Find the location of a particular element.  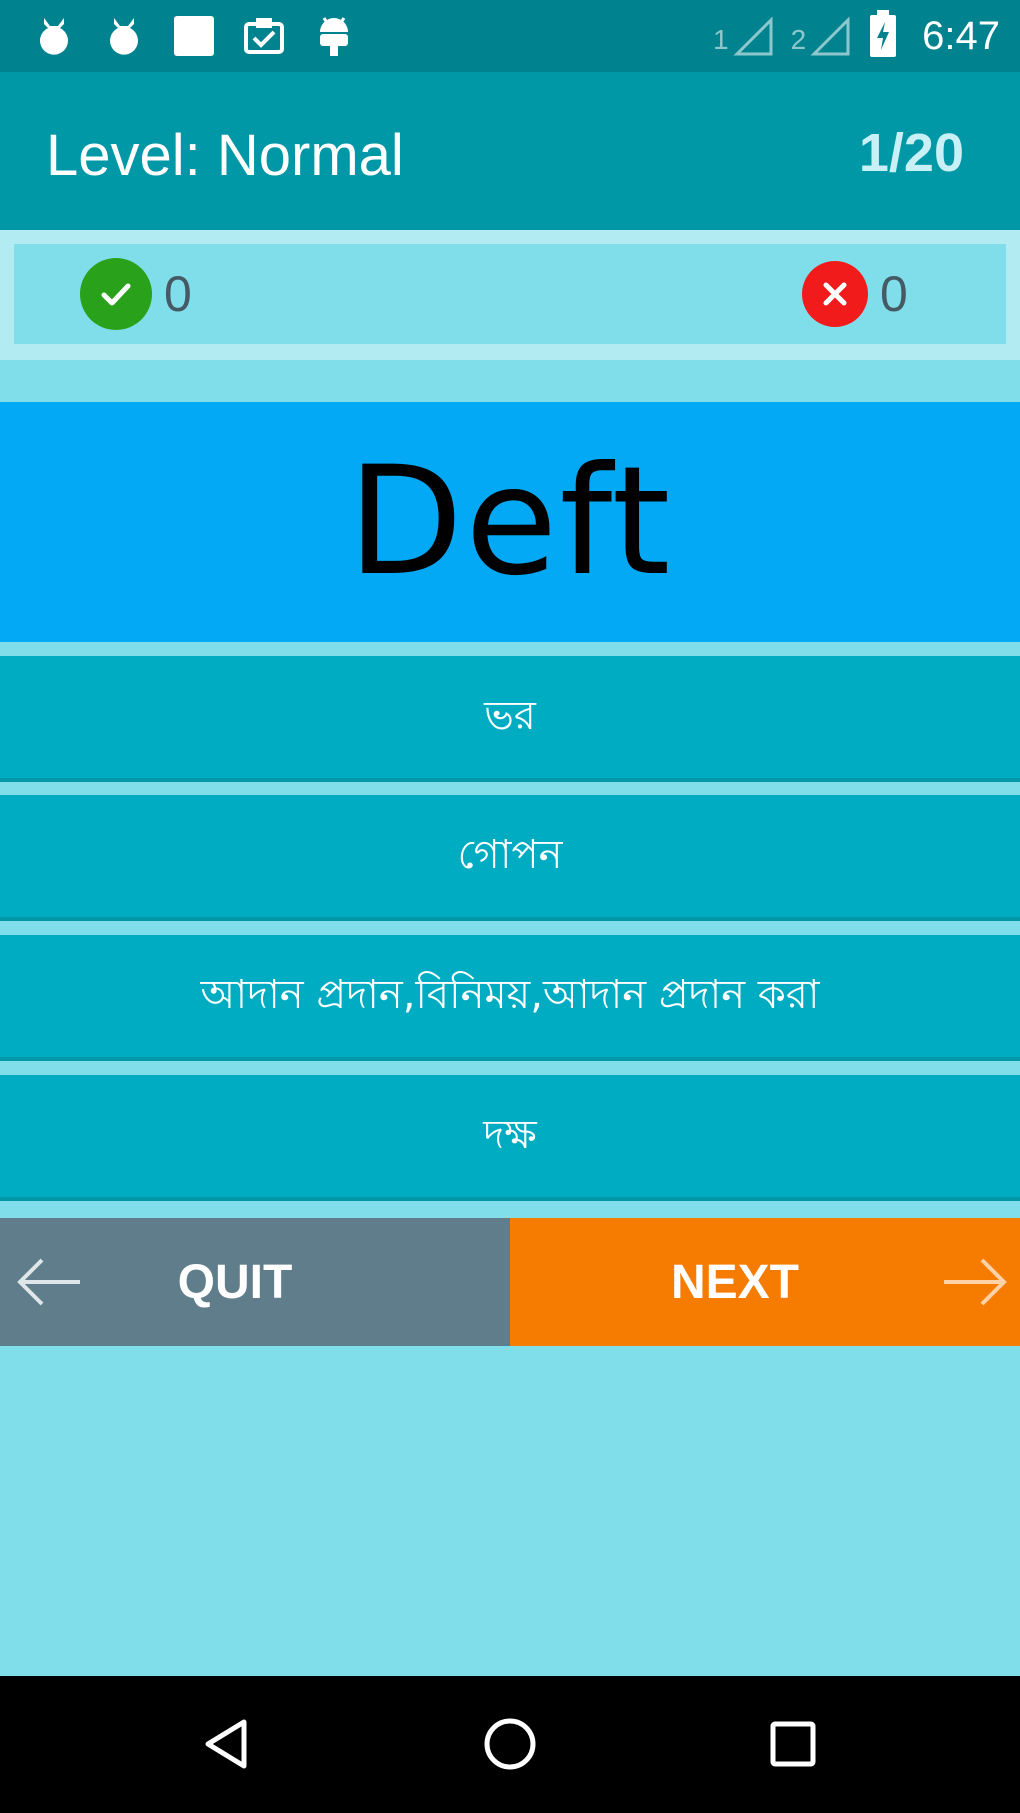

wrong-count: 0 is located at coordinates (894, 294).